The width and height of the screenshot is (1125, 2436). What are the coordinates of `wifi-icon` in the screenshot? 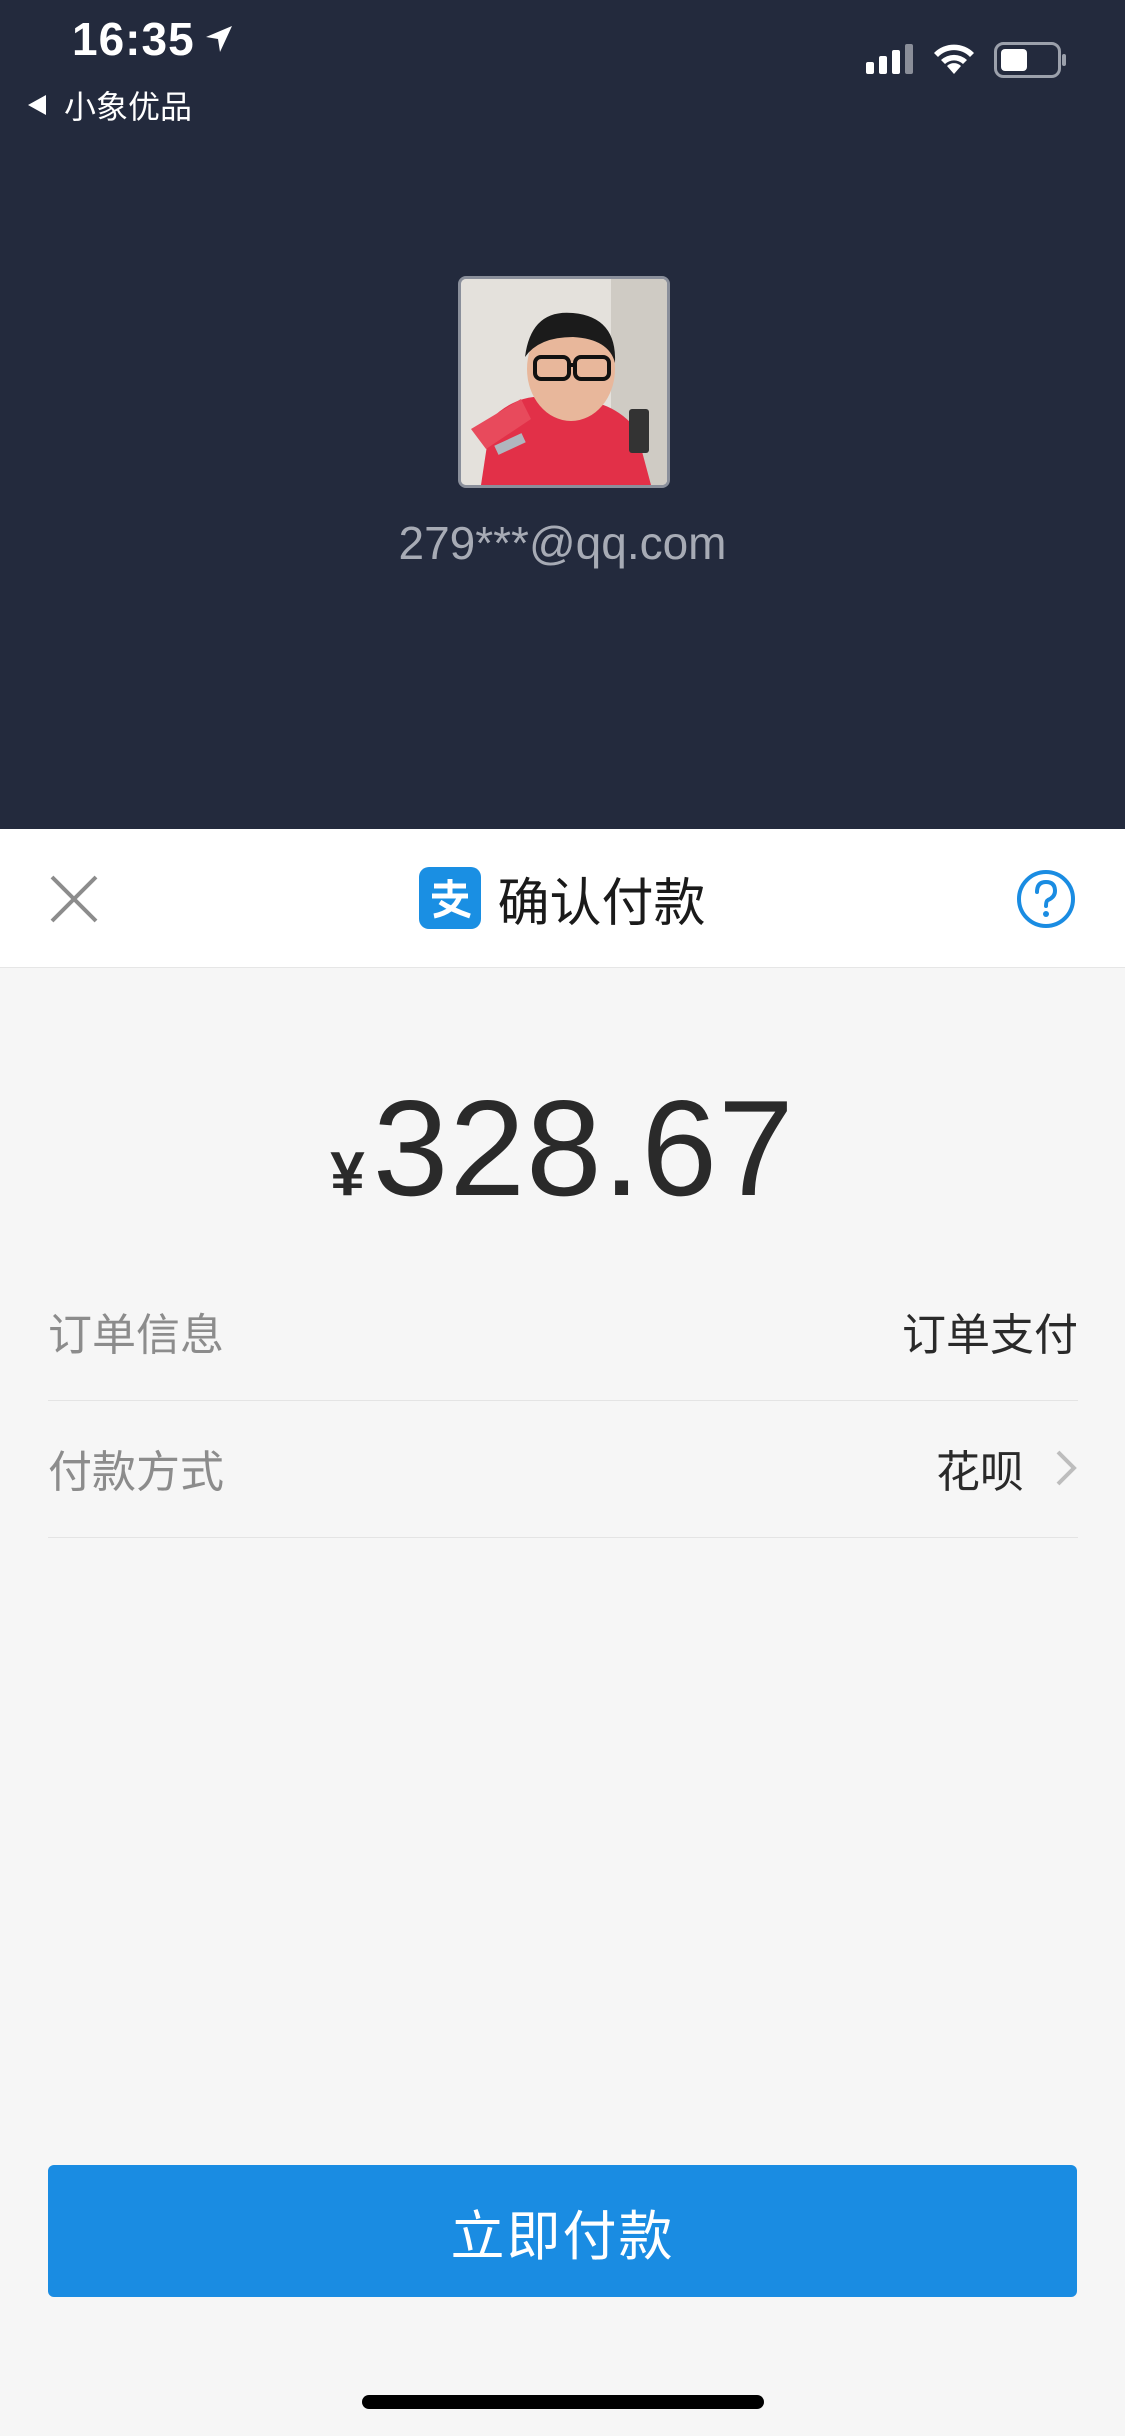 It's located at (954, 59).